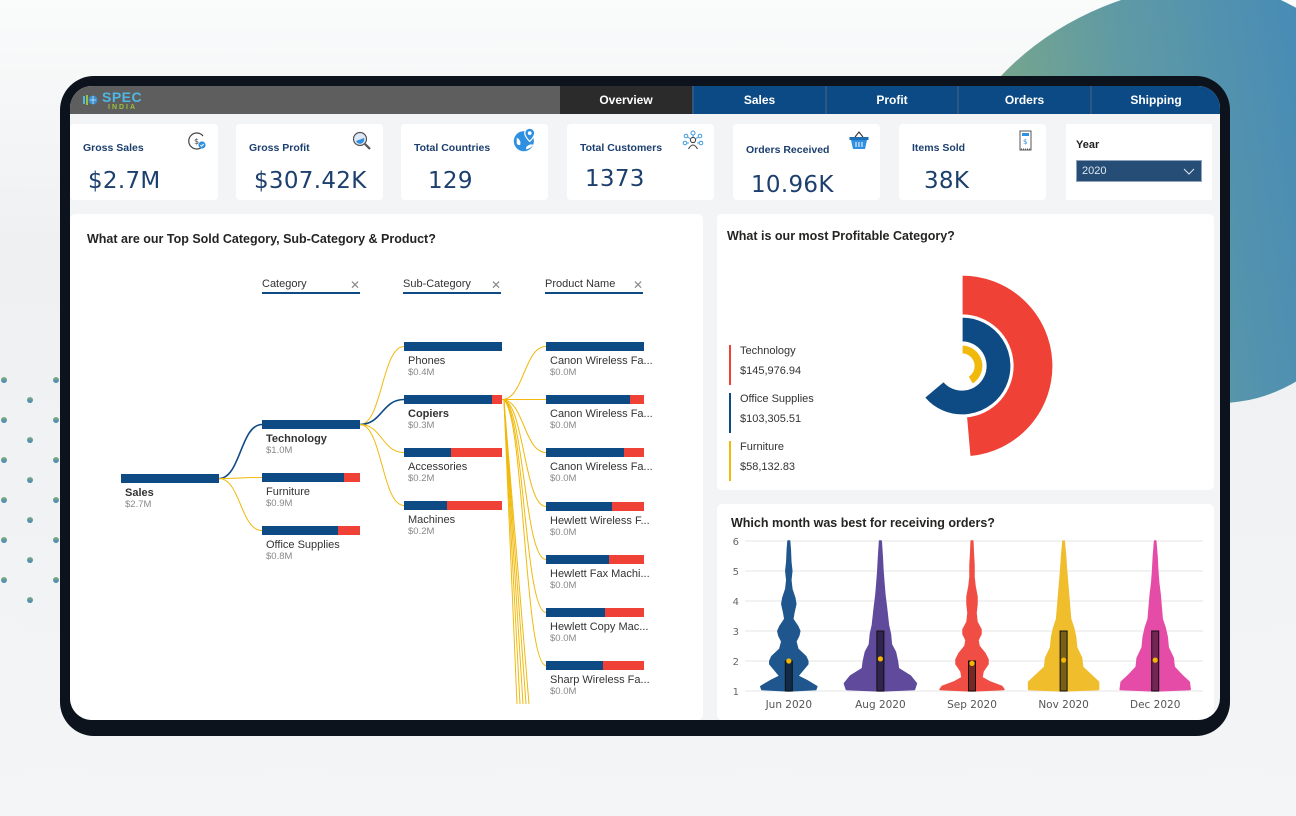 The height and width of the screenshot is (816, 1296). I want to click on node-label: Accessories, so click(438, 467).